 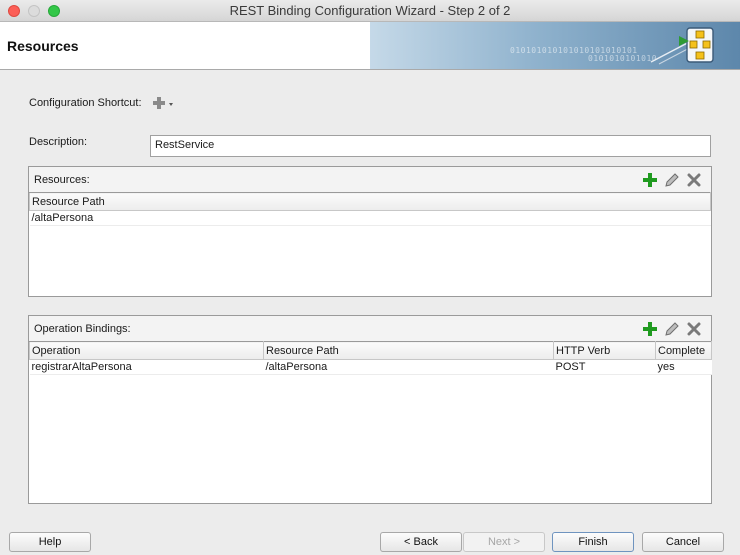 What do you see at coordinates (43, 46) in the screenshot?
I see `page-title: Resources` at bounding box center [43, 46].